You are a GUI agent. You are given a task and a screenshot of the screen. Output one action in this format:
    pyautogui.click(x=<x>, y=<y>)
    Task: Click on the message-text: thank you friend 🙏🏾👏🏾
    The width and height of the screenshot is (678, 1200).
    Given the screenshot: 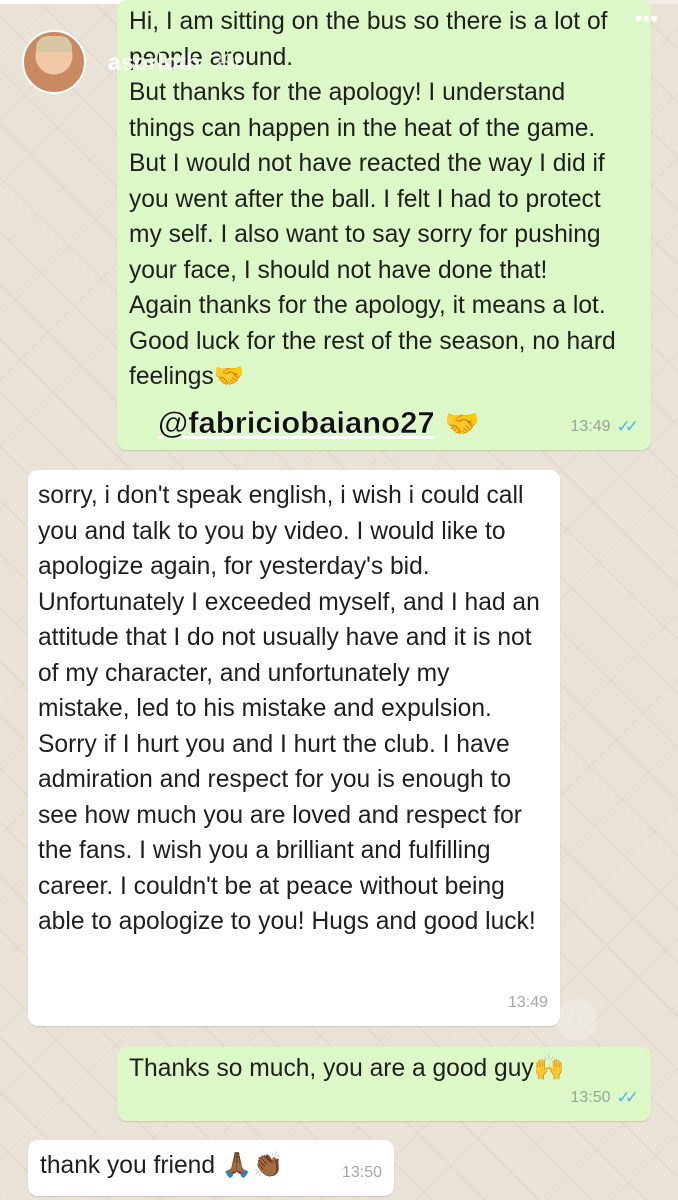 What is the action you would take?
    pyautogui.click(x=162, y=1165)
    